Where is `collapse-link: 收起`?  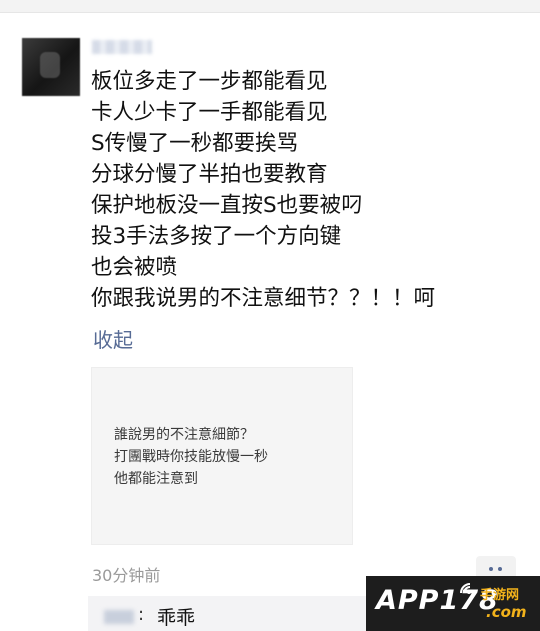
collapse-link: 收起 is located at coordinates (113, 338).